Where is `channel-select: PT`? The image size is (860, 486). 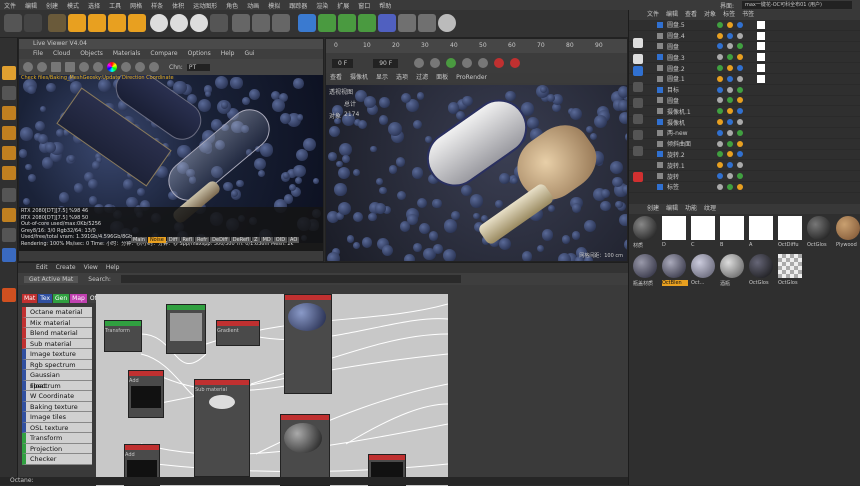 channel-select: PT is located at coordinates (198, 67).